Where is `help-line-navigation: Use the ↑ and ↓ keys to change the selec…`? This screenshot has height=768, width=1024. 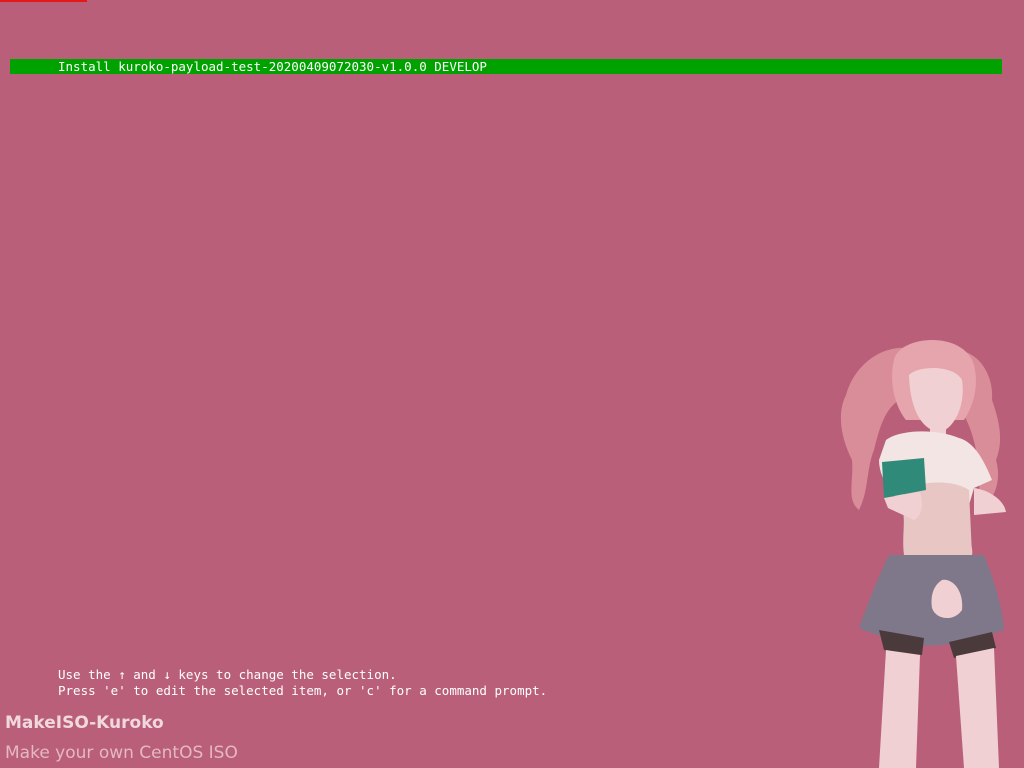 help-line-navigation: Use the ↑ and ↓ keys to change the selec… is located at coordinates (227, 674).